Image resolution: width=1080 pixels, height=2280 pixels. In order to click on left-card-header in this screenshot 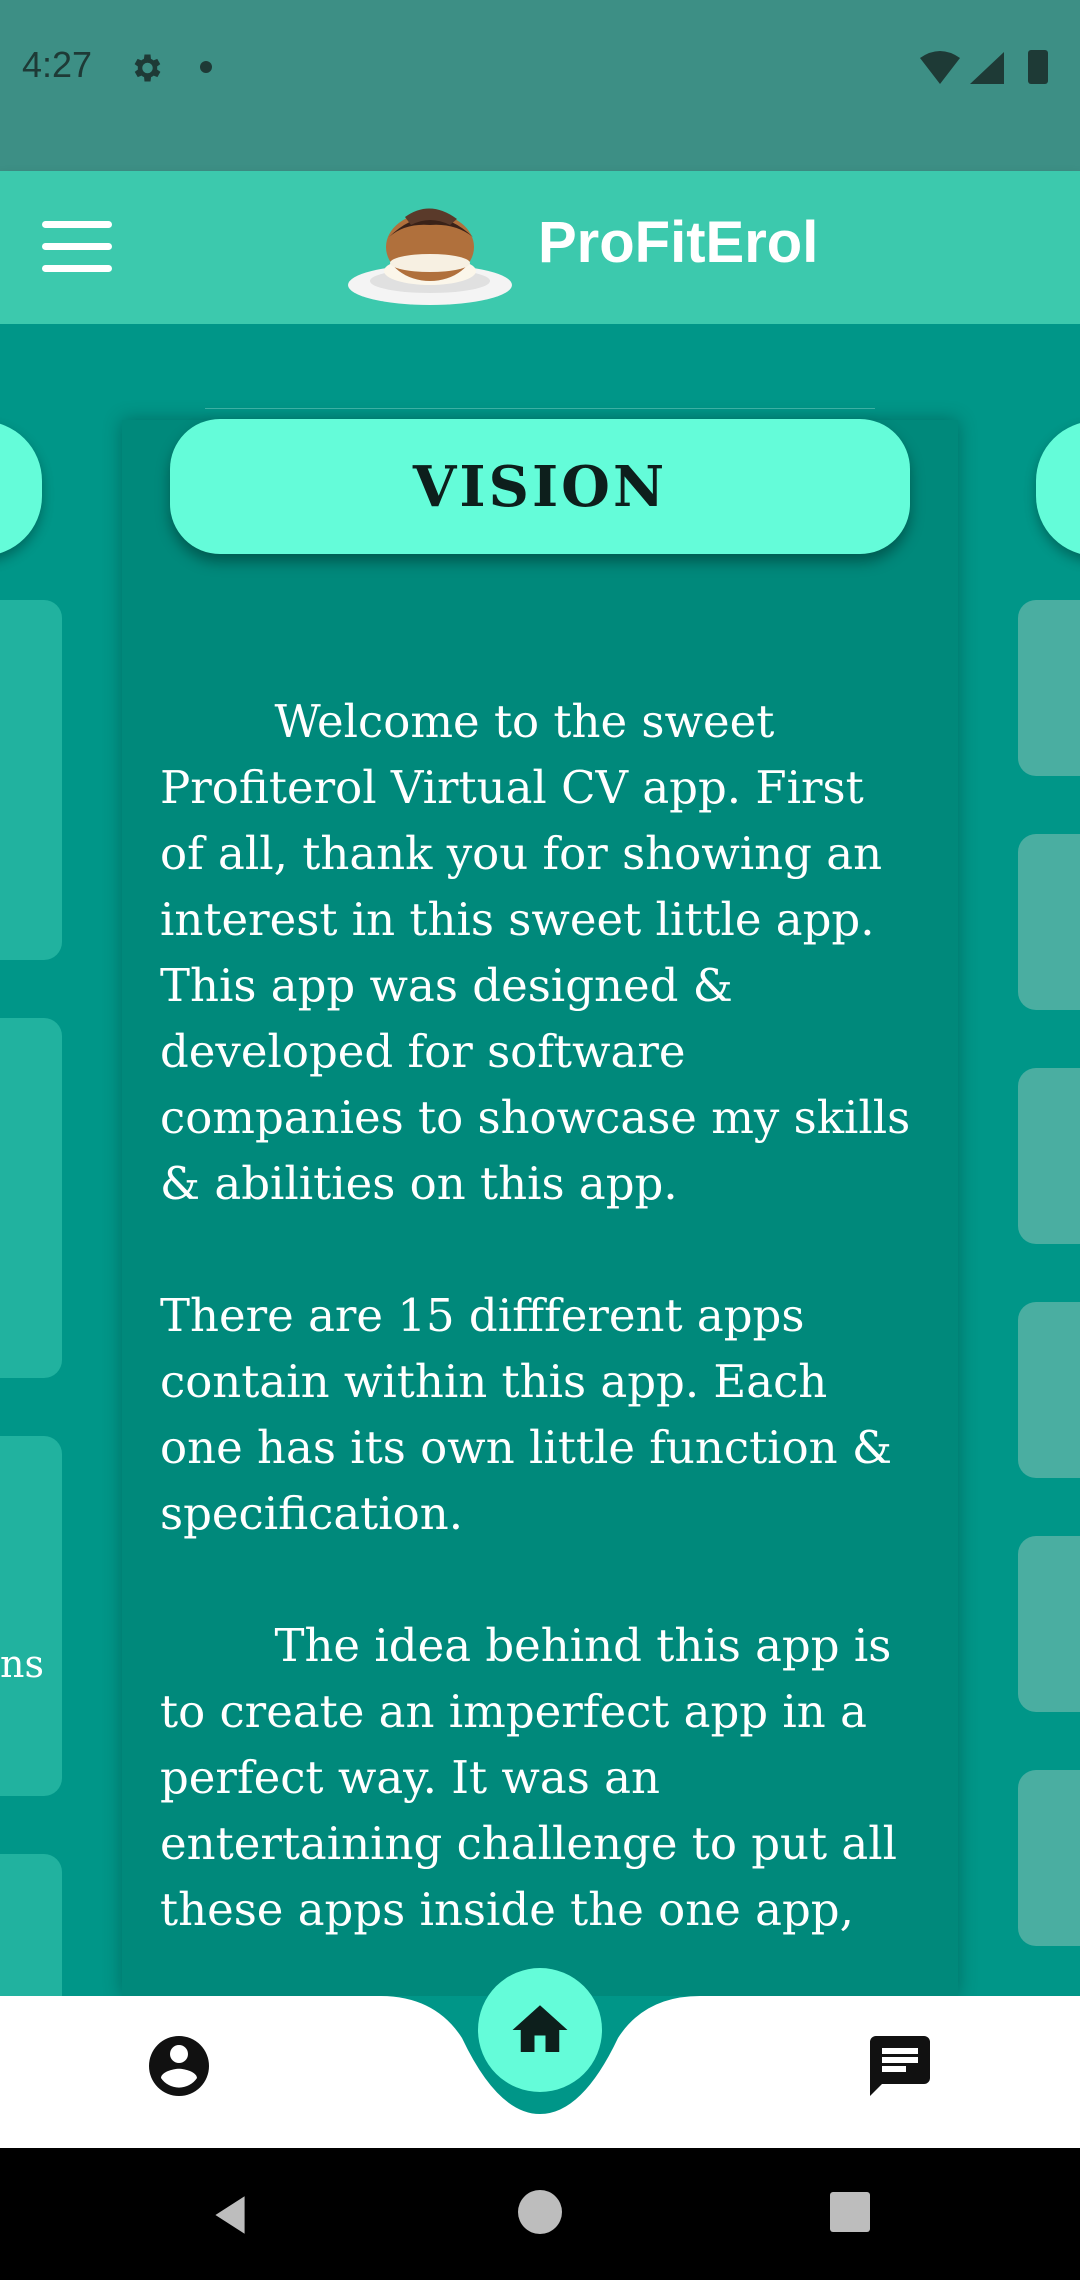, I will do `click(21, 488)`.